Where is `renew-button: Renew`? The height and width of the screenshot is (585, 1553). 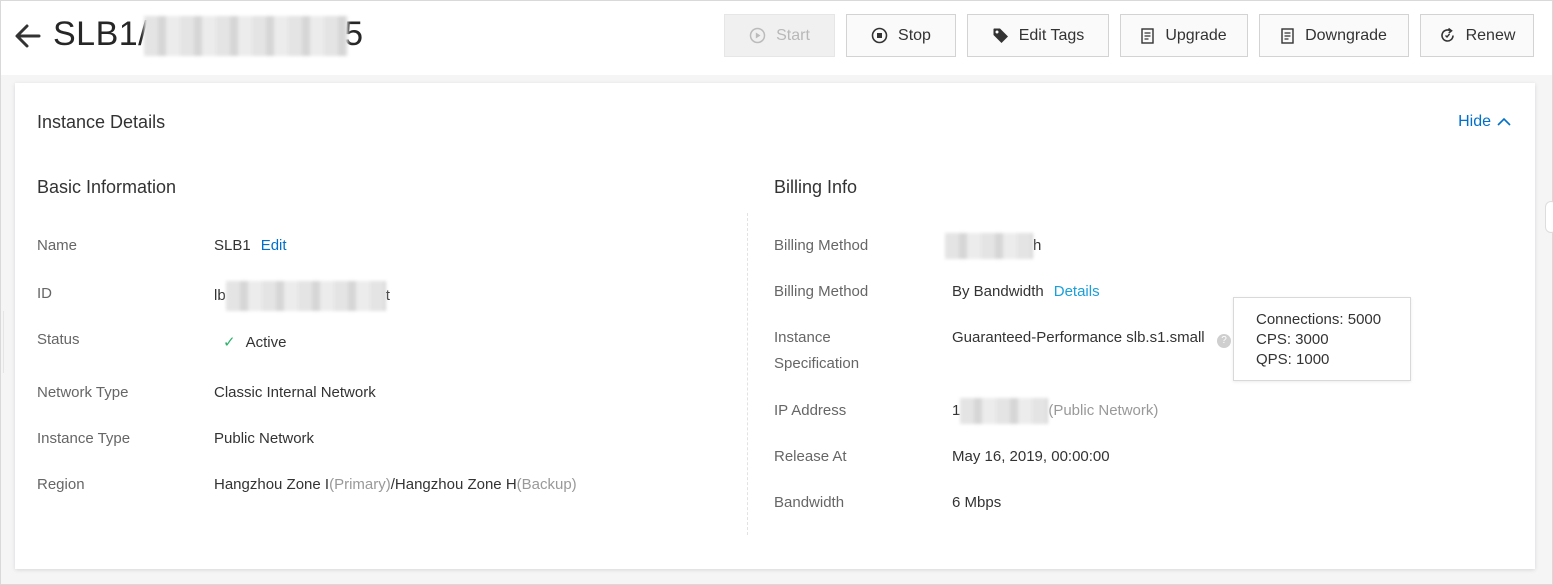
renew-button: Renew is located at coordinates (1477, 35).